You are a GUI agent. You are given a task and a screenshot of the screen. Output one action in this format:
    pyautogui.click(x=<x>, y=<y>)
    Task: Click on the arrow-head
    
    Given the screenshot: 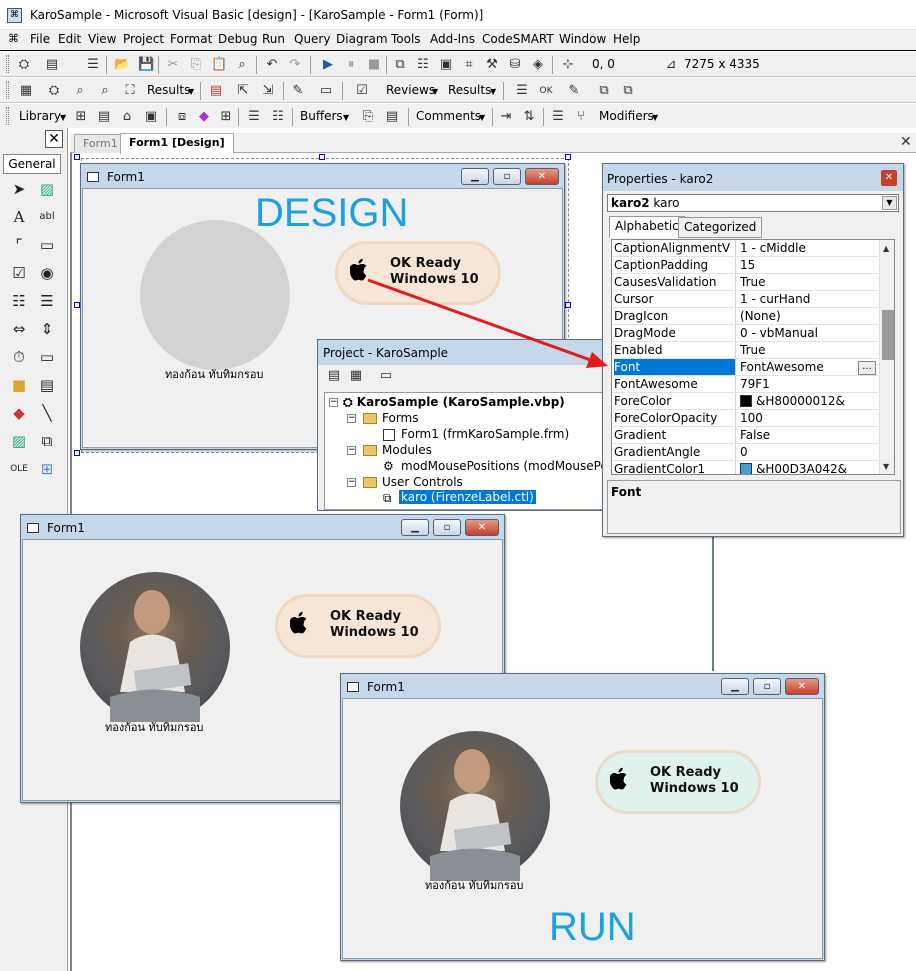 What is the action you would take?
    pyautogui.click(x=597, y=360)
    